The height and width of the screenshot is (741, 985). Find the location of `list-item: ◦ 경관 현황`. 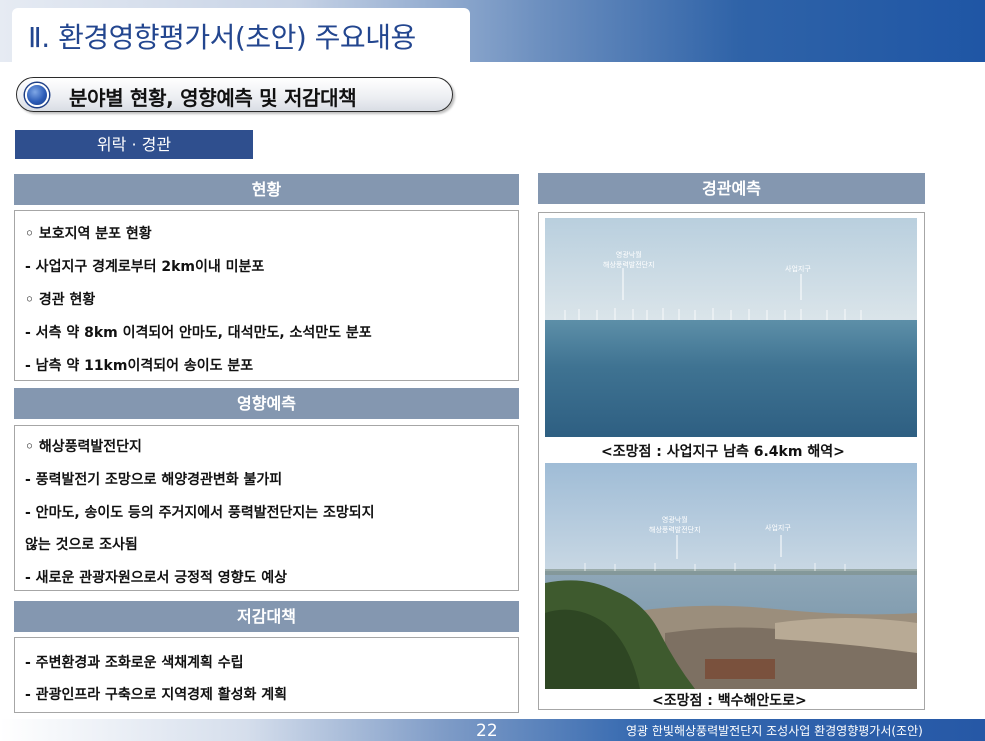

list-item: ◦ 경관 현황 is located at coordinates (60, 300).